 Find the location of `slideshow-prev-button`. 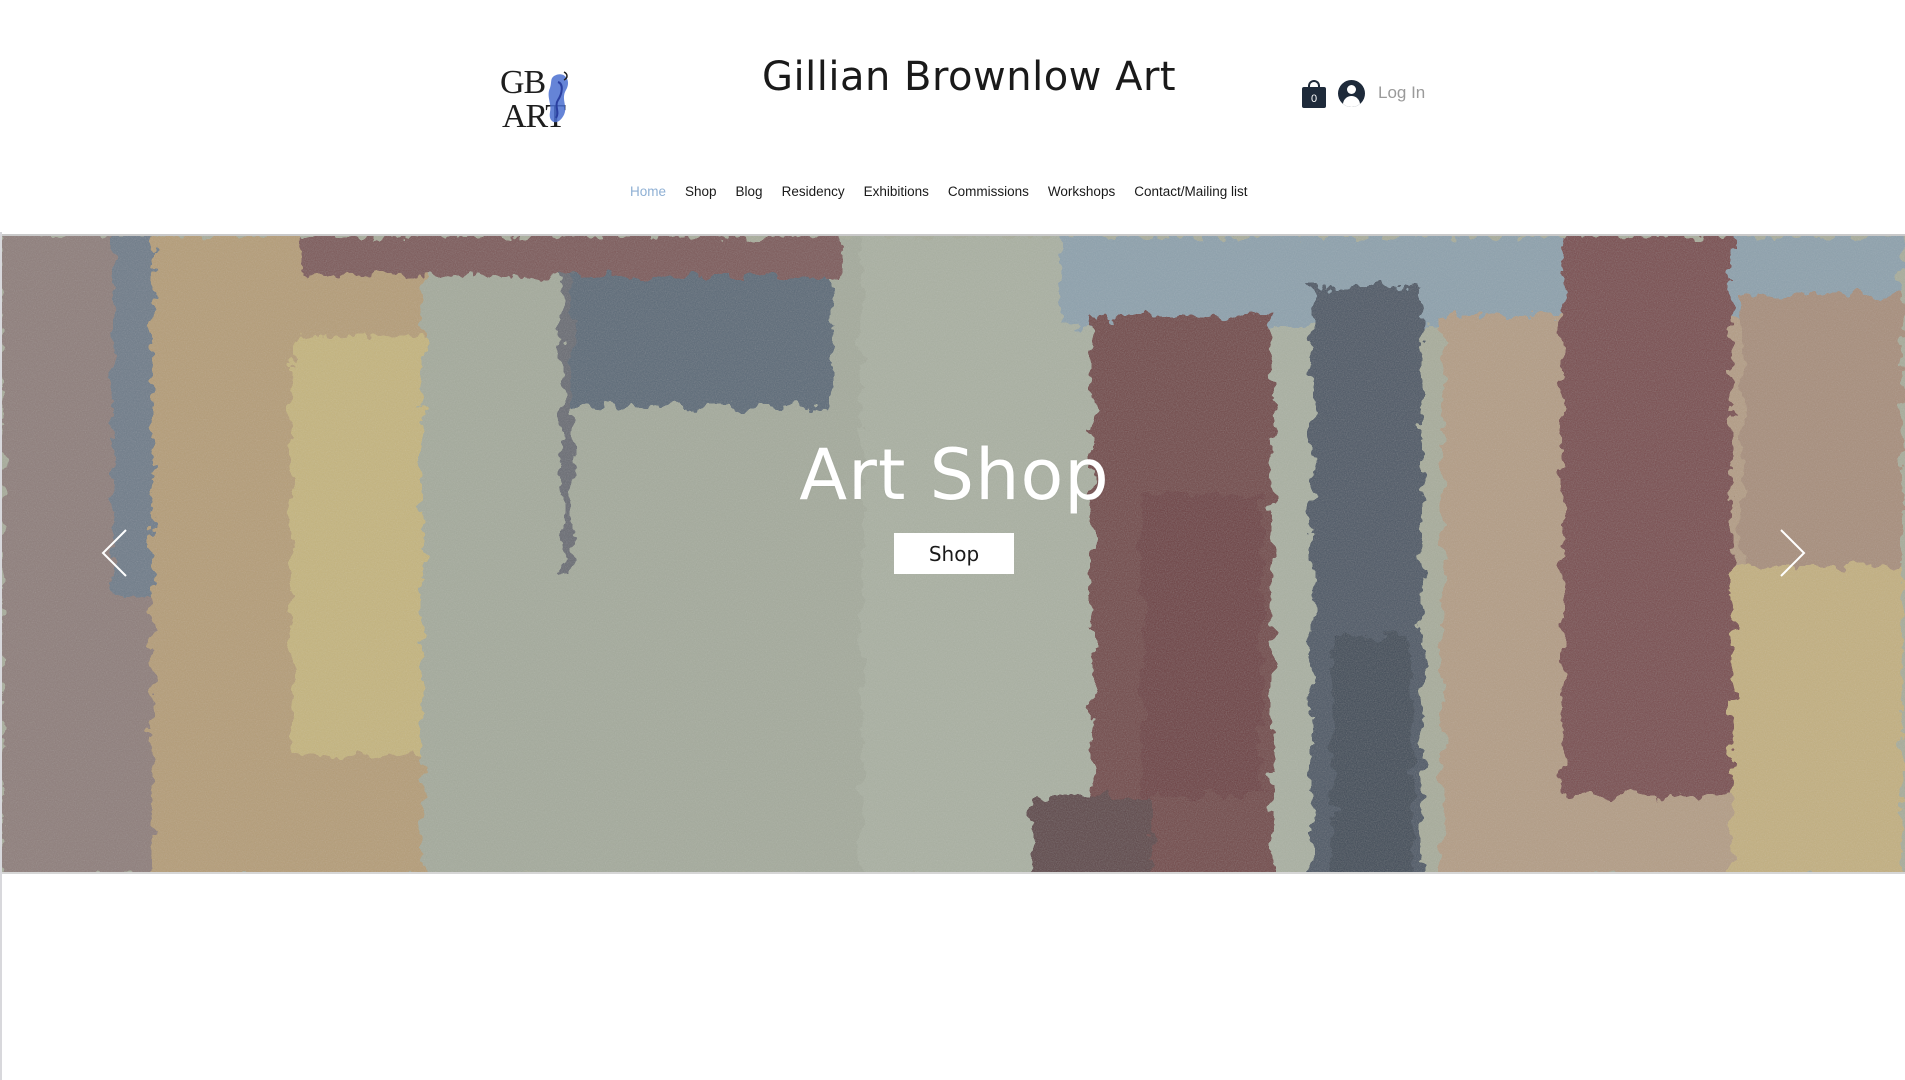

slideshow-prev-button is located at coordinates (115, 553).